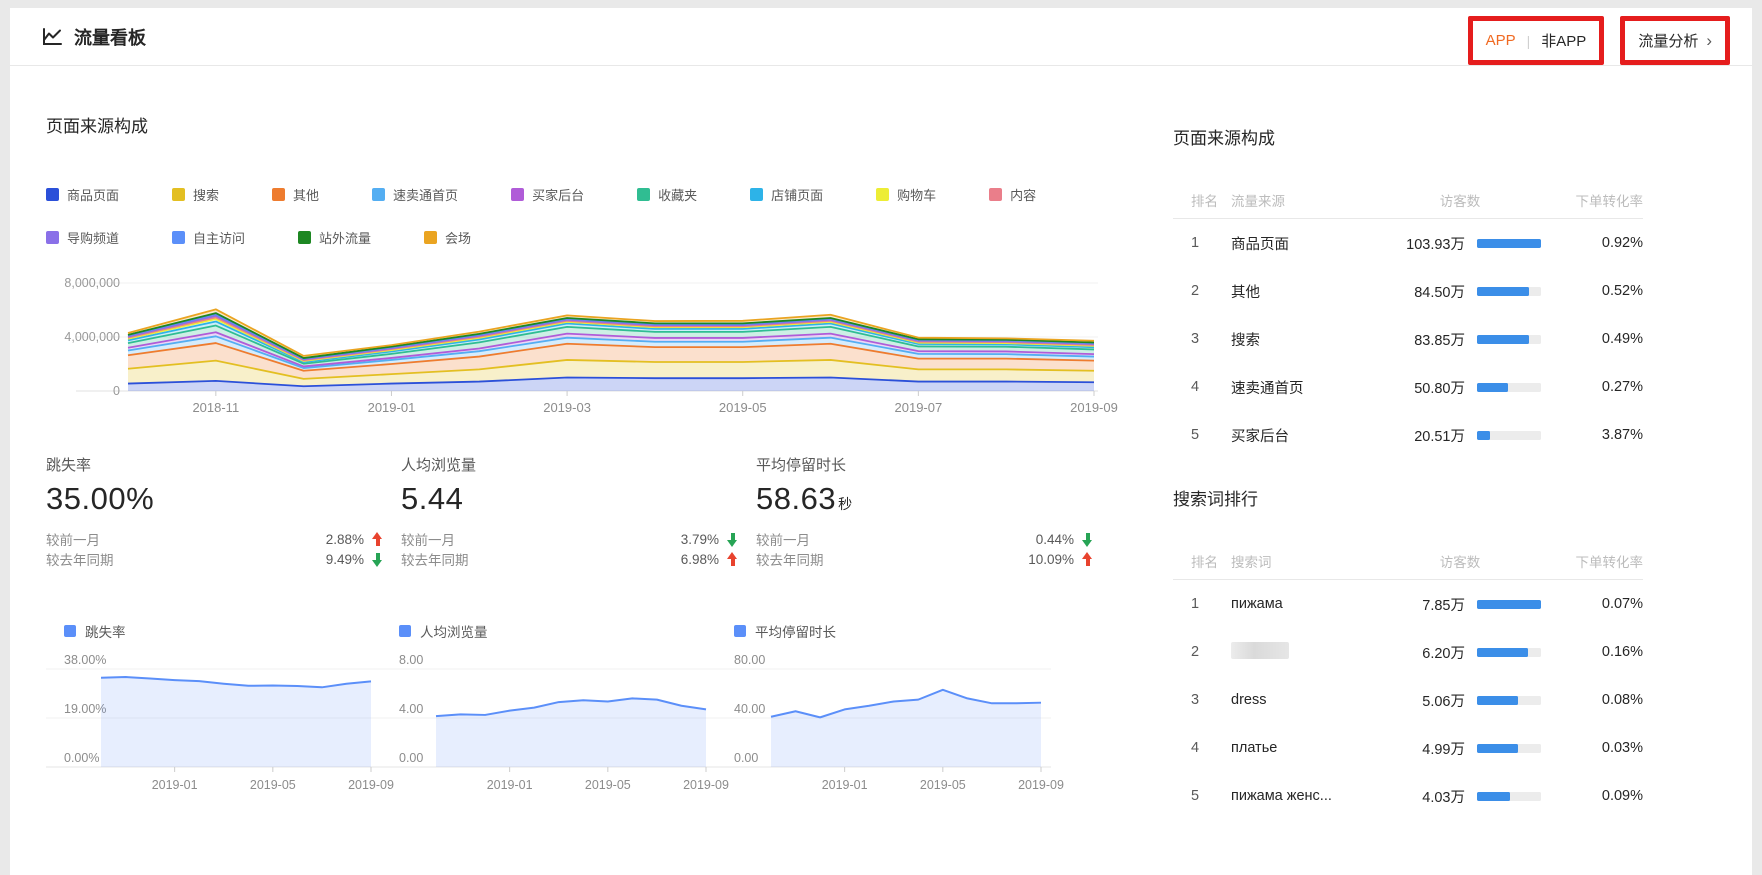  Describe the element at coordinates (82, 237) in the screenshot. I see `legend-item: 导购频道` at that location.